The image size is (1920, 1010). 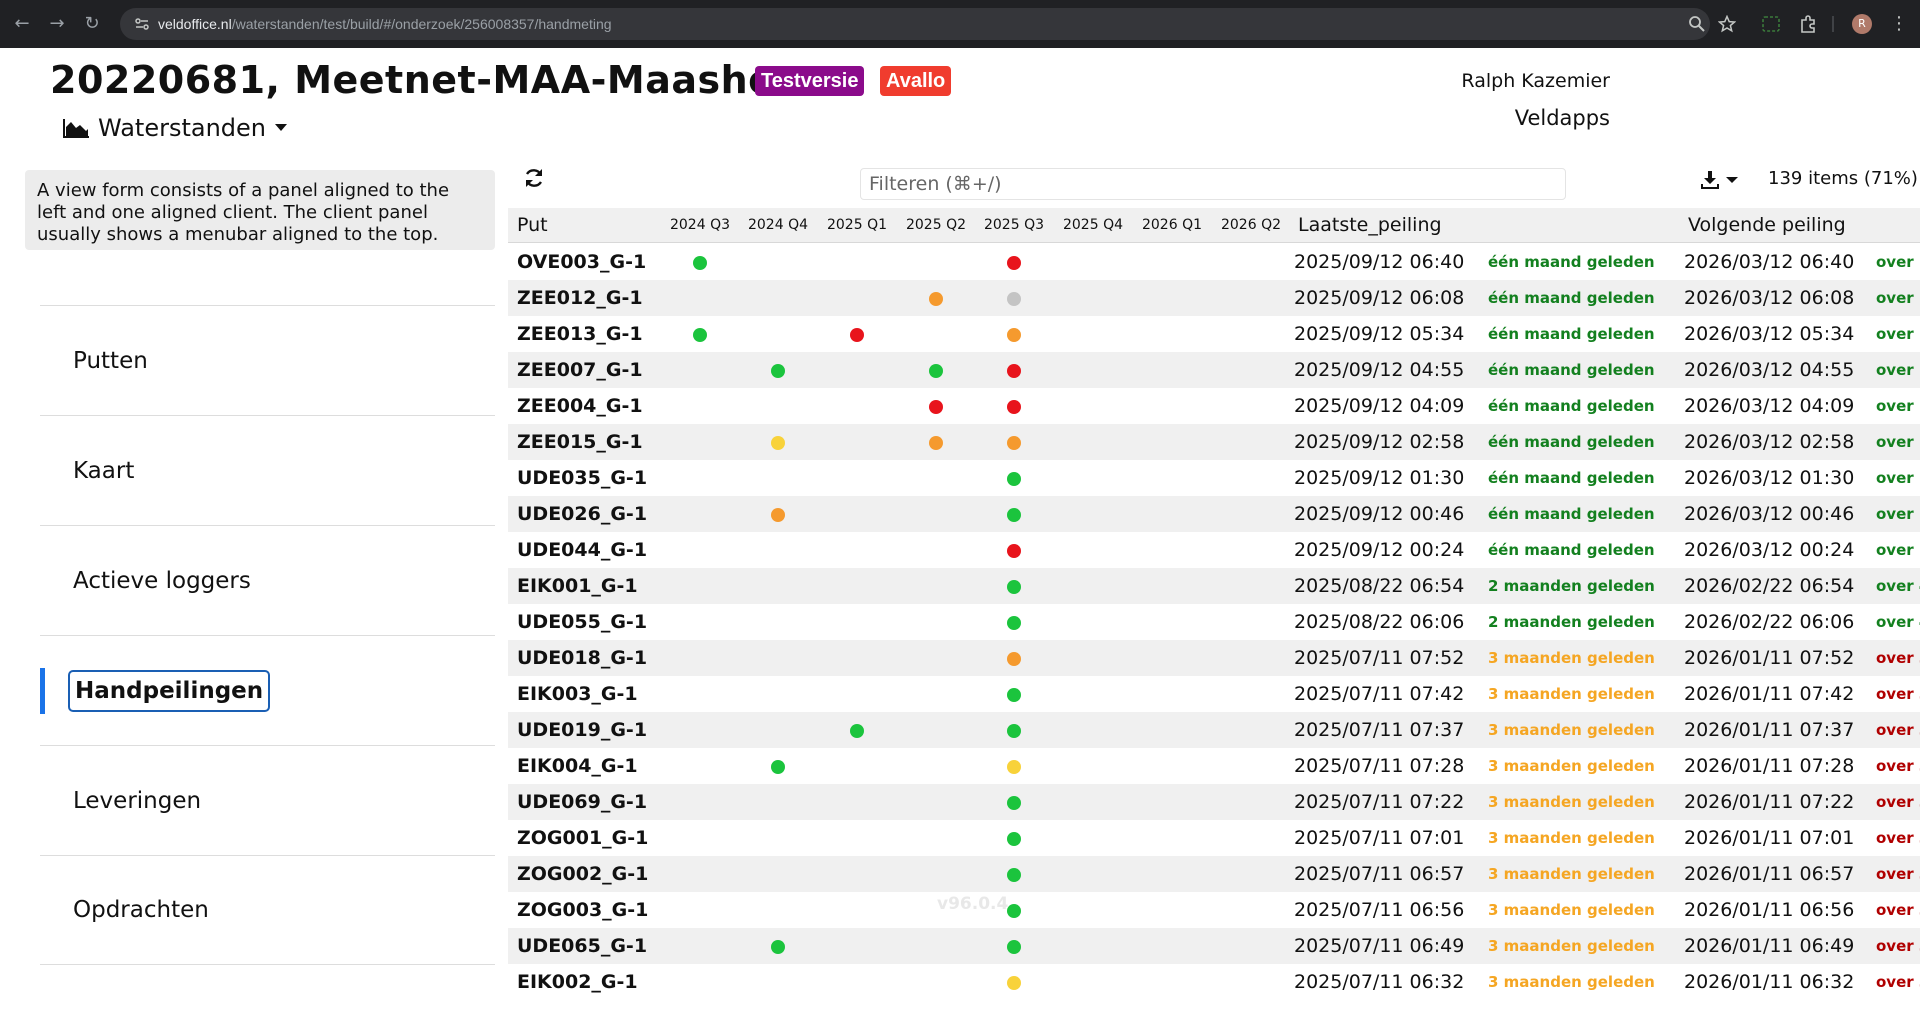 I want to click on put-id-cell: ZEE004_G-1, so click(x=580, y=406).